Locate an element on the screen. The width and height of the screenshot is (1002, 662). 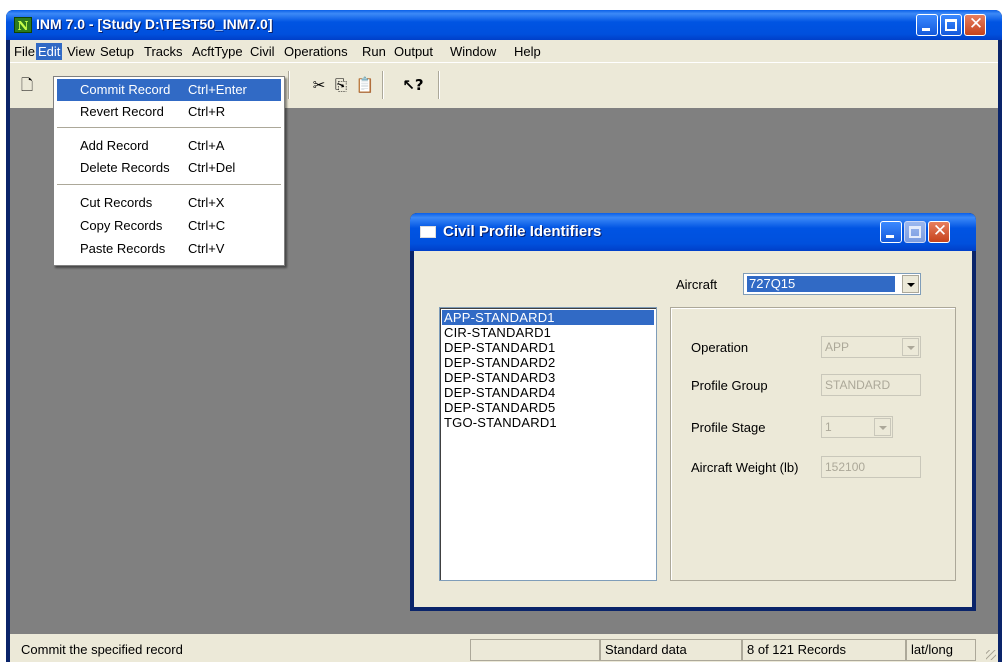
maximize-button is located at coordinates (951, 25).